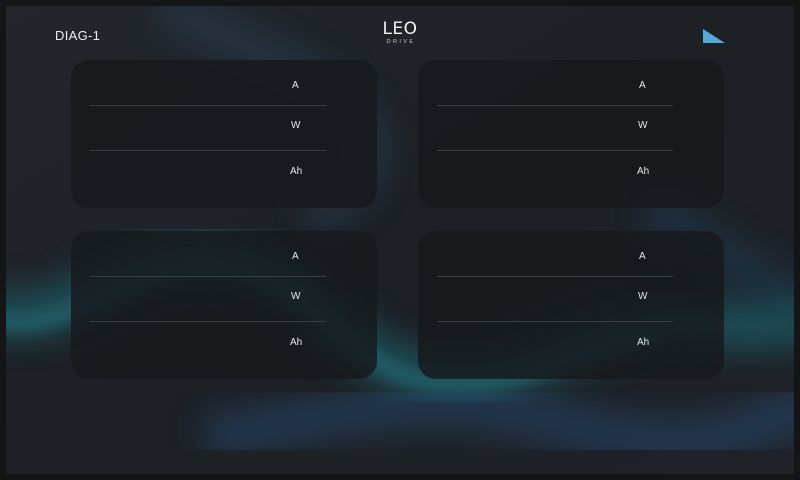 The image size is (800, 480). I want to click on metric-card-2: A W Ah, so click(571, 134).